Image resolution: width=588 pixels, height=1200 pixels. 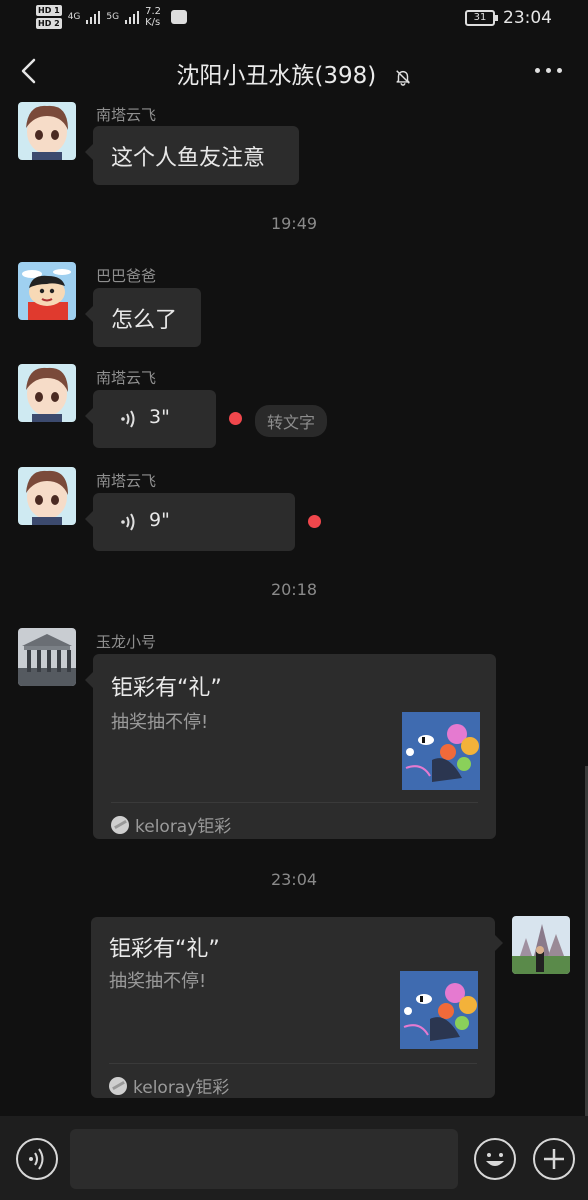 I want to click on message-bubble: 怎么了, so click(x=143, y=317).